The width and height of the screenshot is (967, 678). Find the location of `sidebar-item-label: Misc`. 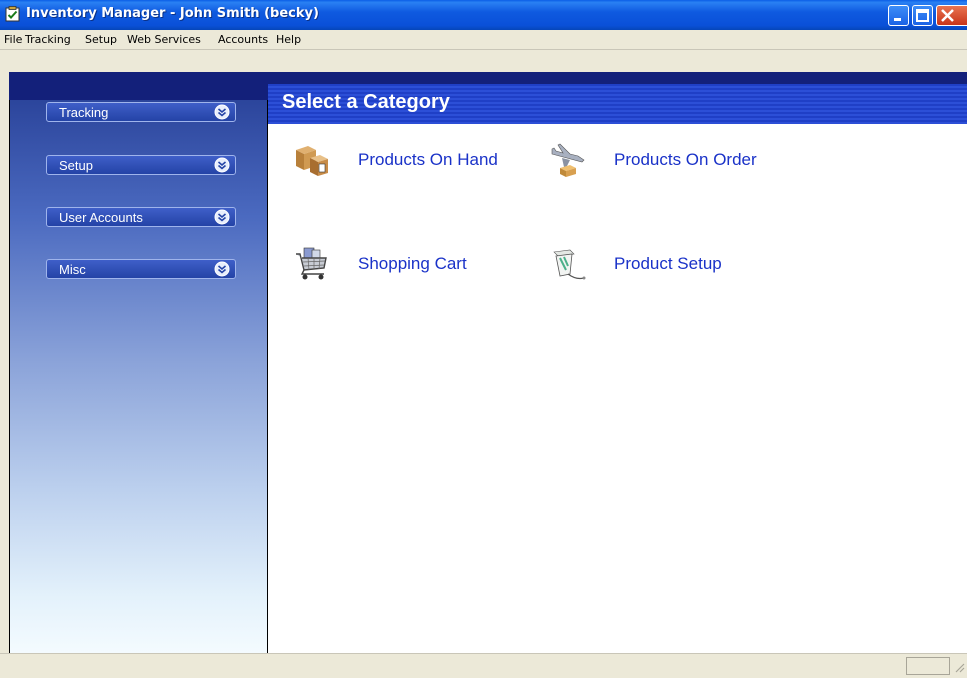

sidebar-item-label: Misc is located at coordinates (72, 269).